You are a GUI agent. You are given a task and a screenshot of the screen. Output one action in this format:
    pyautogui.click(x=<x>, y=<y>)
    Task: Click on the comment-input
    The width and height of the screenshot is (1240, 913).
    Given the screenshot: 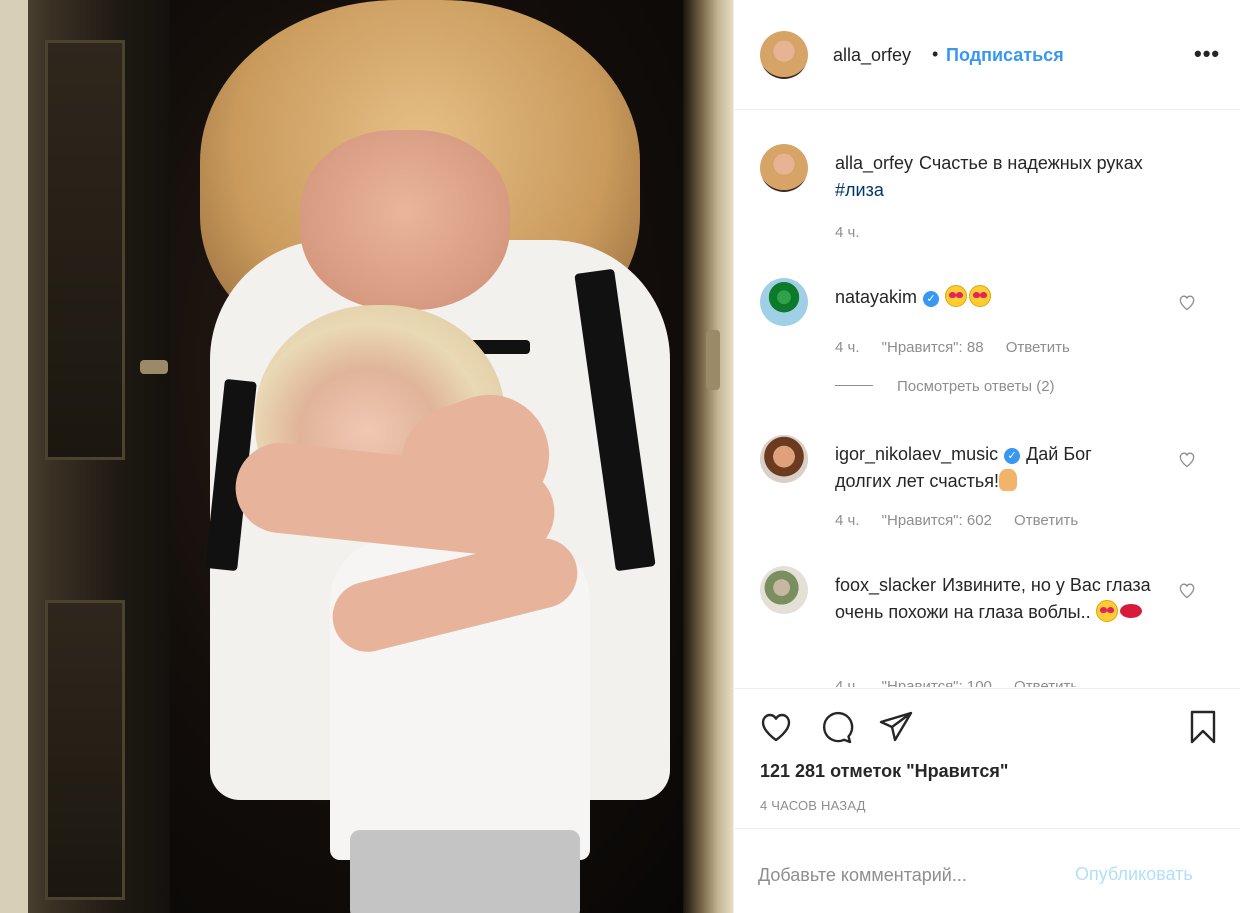 What is the action you would take?
    pyautogui.click(x=918, y=875)
    